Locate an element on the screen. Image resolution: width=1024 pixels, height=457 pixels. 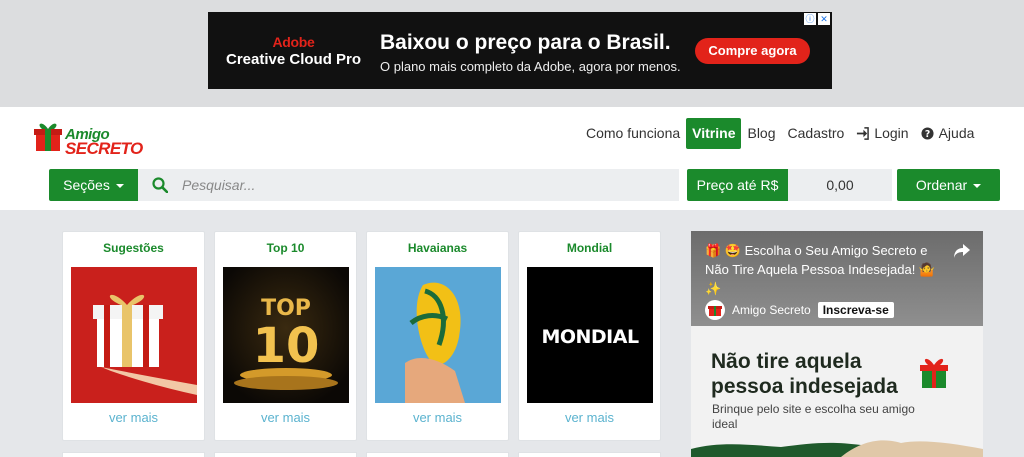
nav-cadastro: Cadastro is located at coordinates (816, 133).